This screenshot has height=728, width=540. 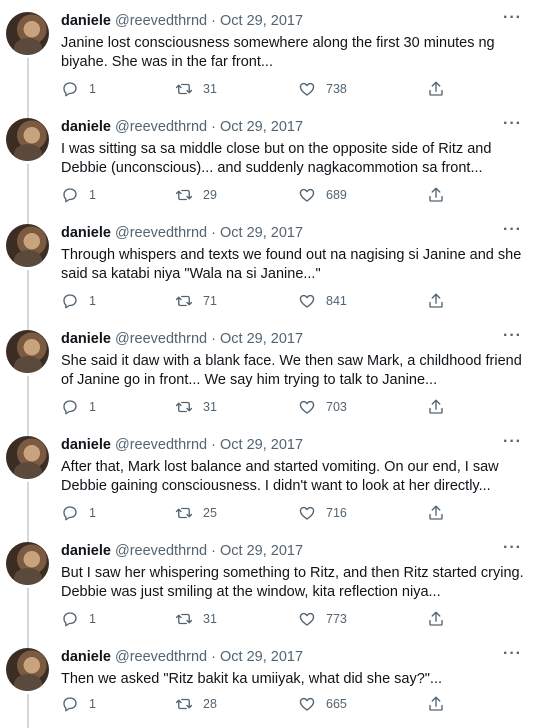 What do you see at coordinates (336, 195) in the screenshot?
I see `like-count: 689` at bounding box center [336, 195].